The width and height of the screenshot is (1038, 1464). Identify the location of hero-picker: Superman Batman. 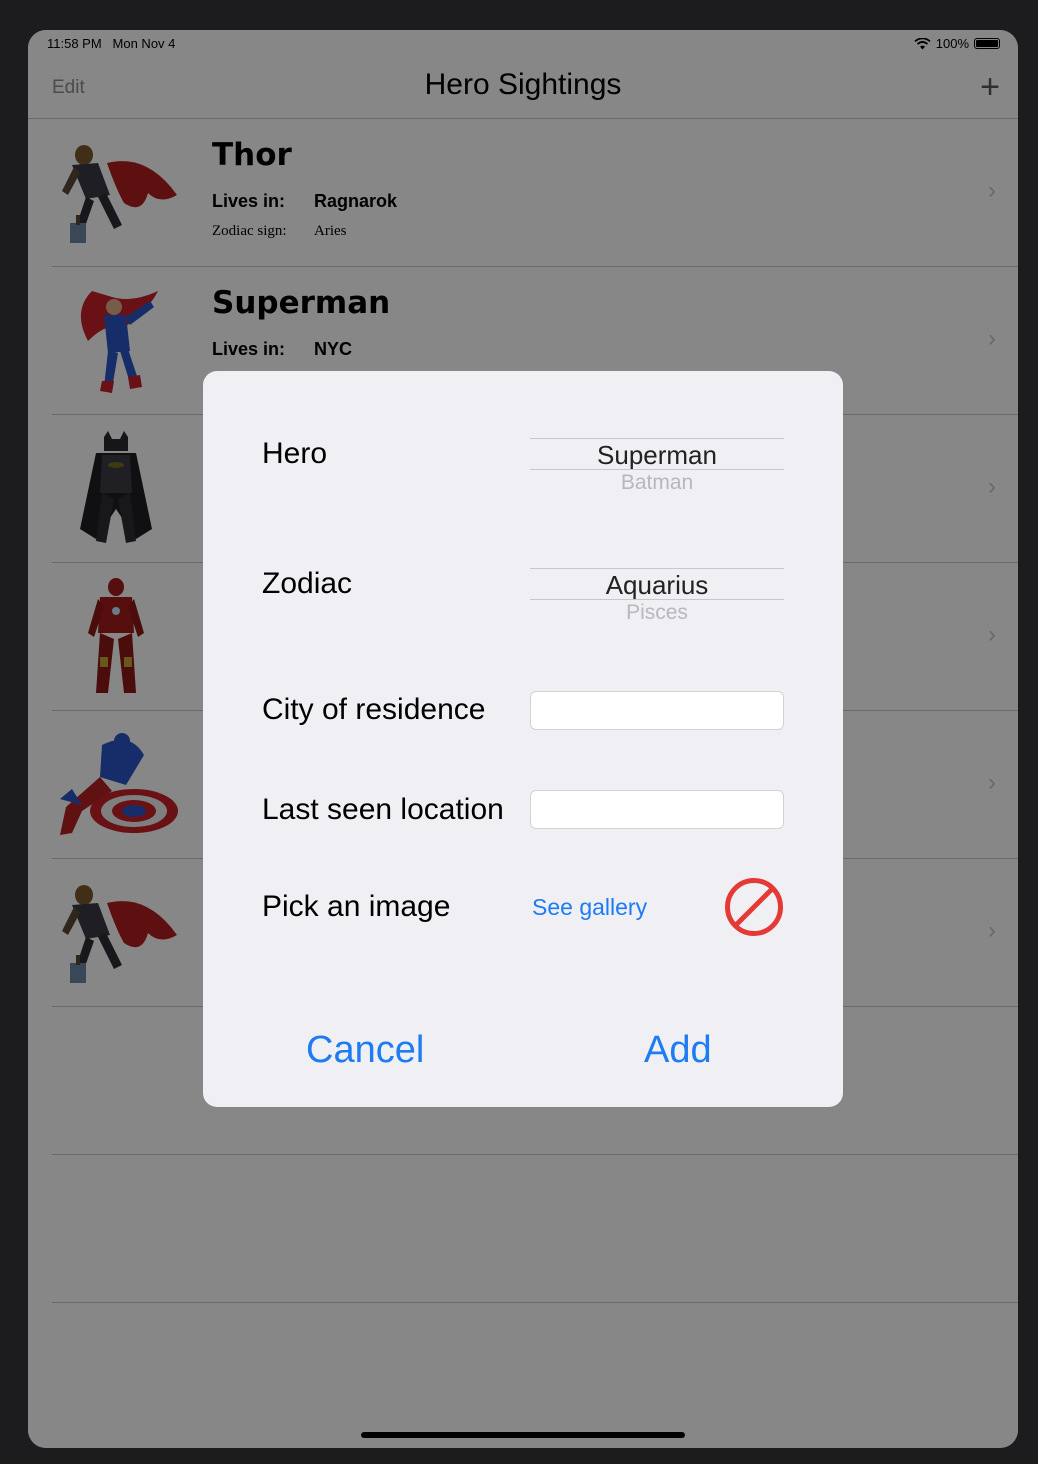
(657, 463).